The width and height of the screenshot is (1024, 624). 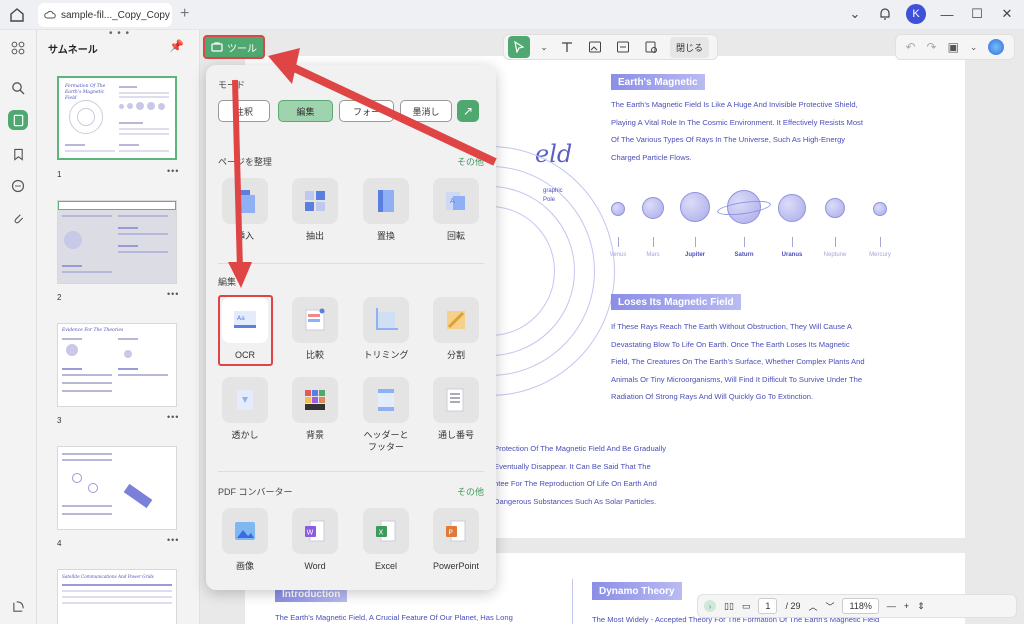 What do you see at coordinates (315, 400) in the screenshot?
I see `background-icon` at bounding box center [315, 400].